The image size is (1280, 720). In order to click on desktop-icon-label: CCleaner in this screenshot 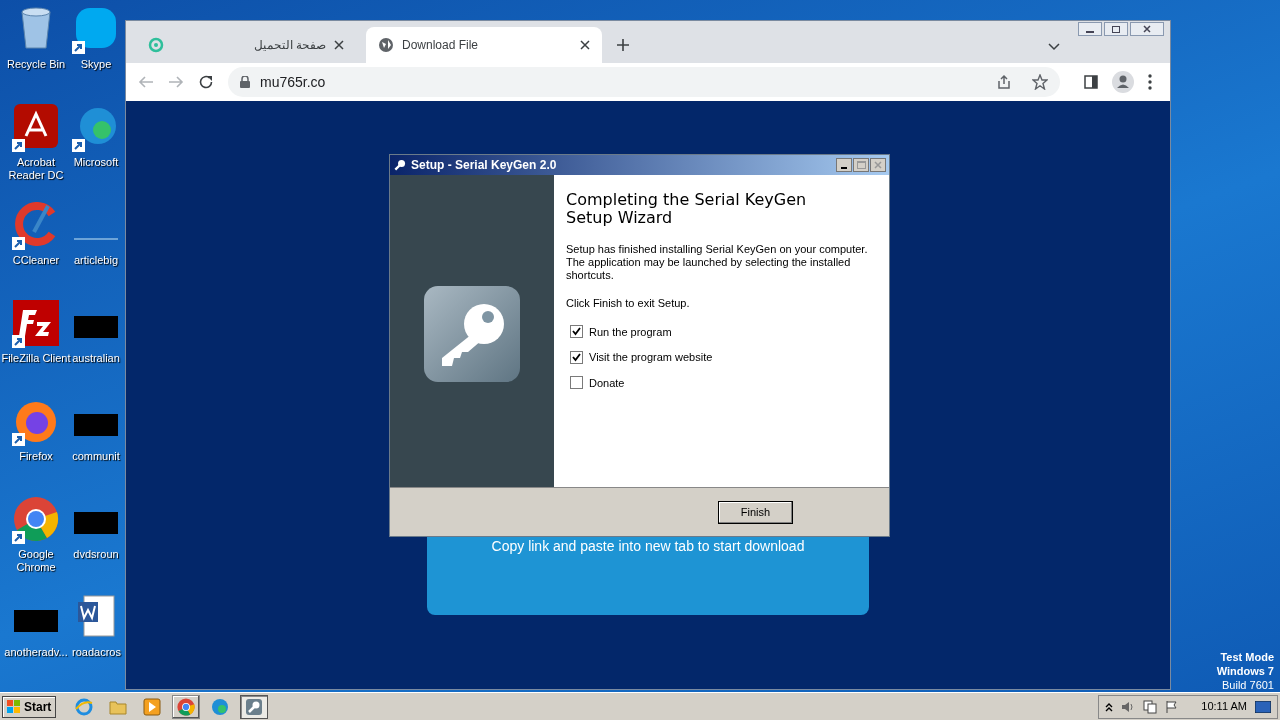, I will do `click(36, 260)`.